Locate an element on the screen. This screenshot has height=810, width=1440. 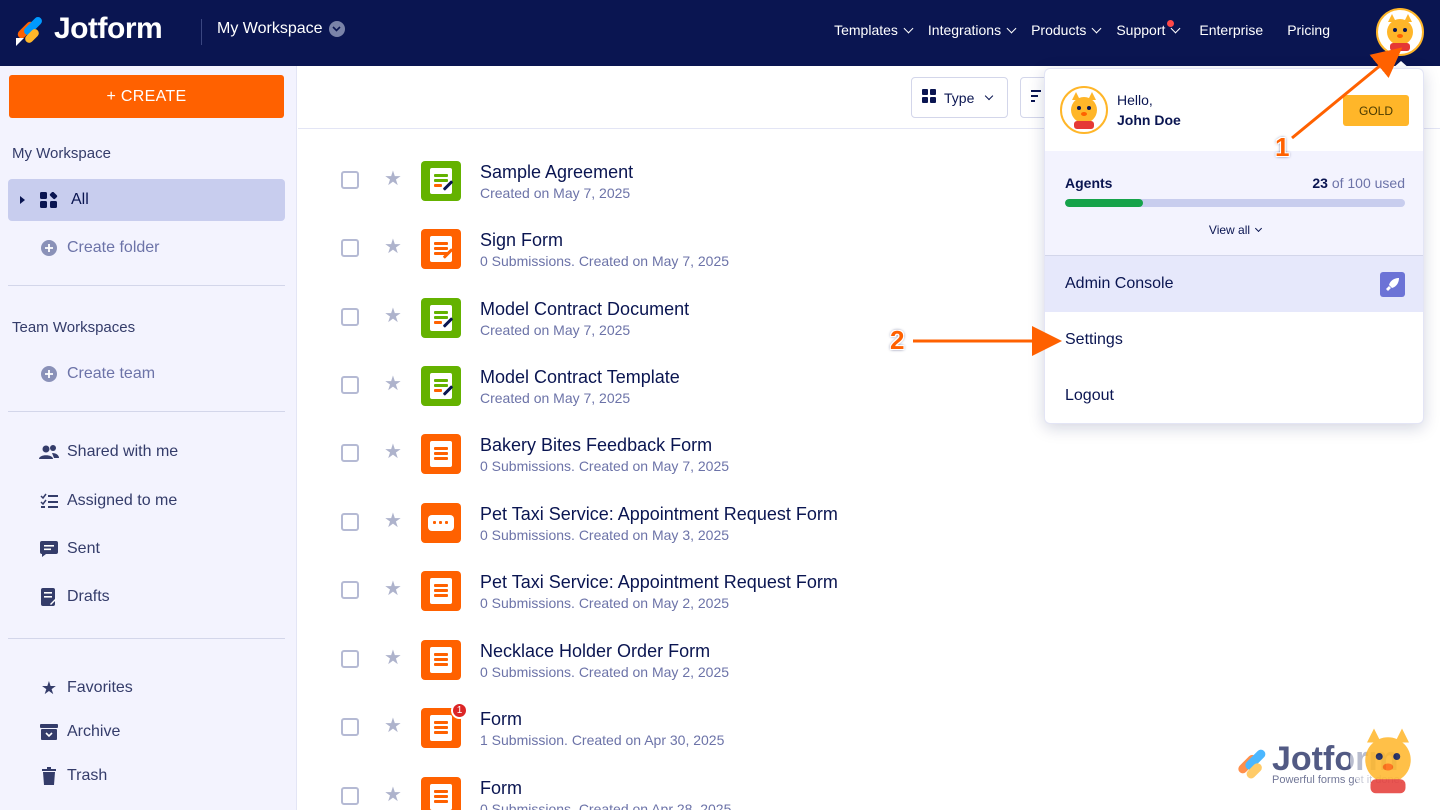
create-team-button: Create team is located at coordinates (146, 374).